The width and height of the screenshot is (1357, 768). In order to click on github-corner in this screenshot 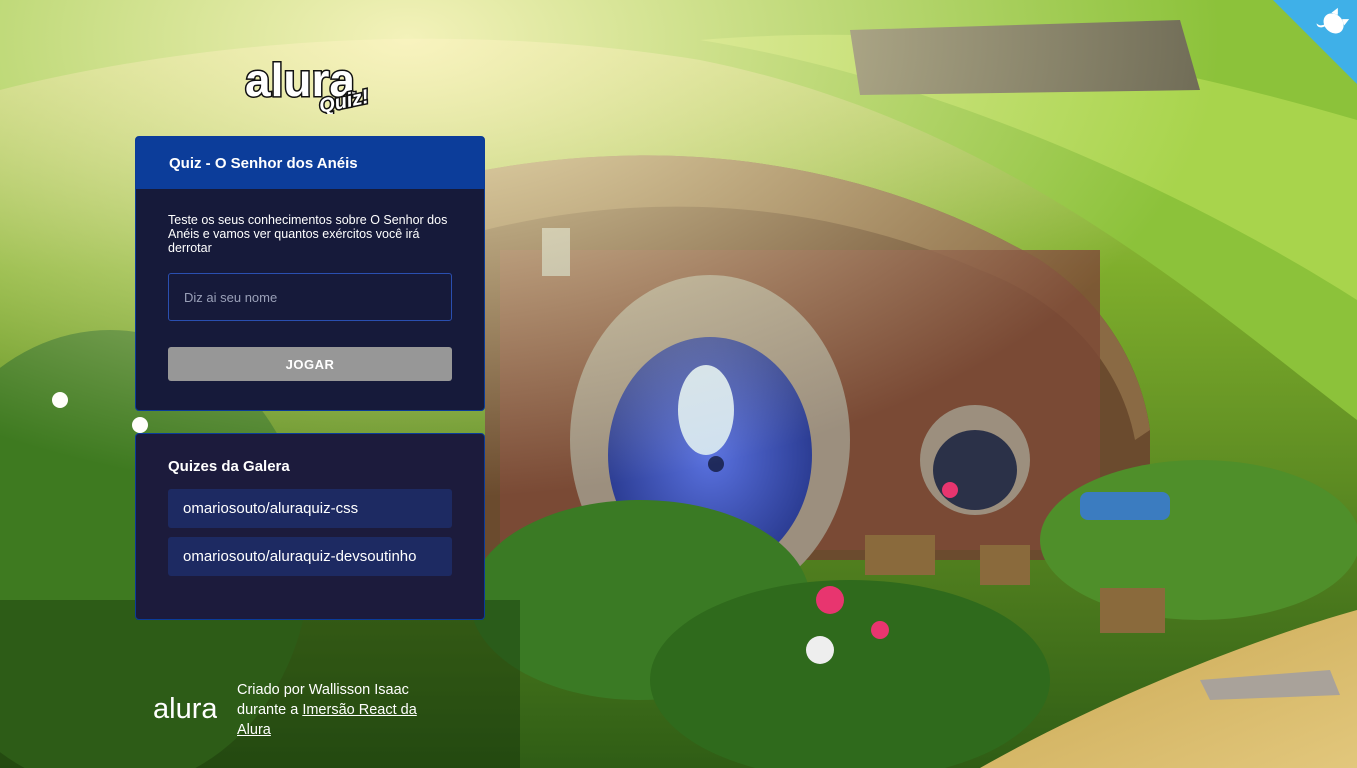, I will do `click(1315, 42)`.